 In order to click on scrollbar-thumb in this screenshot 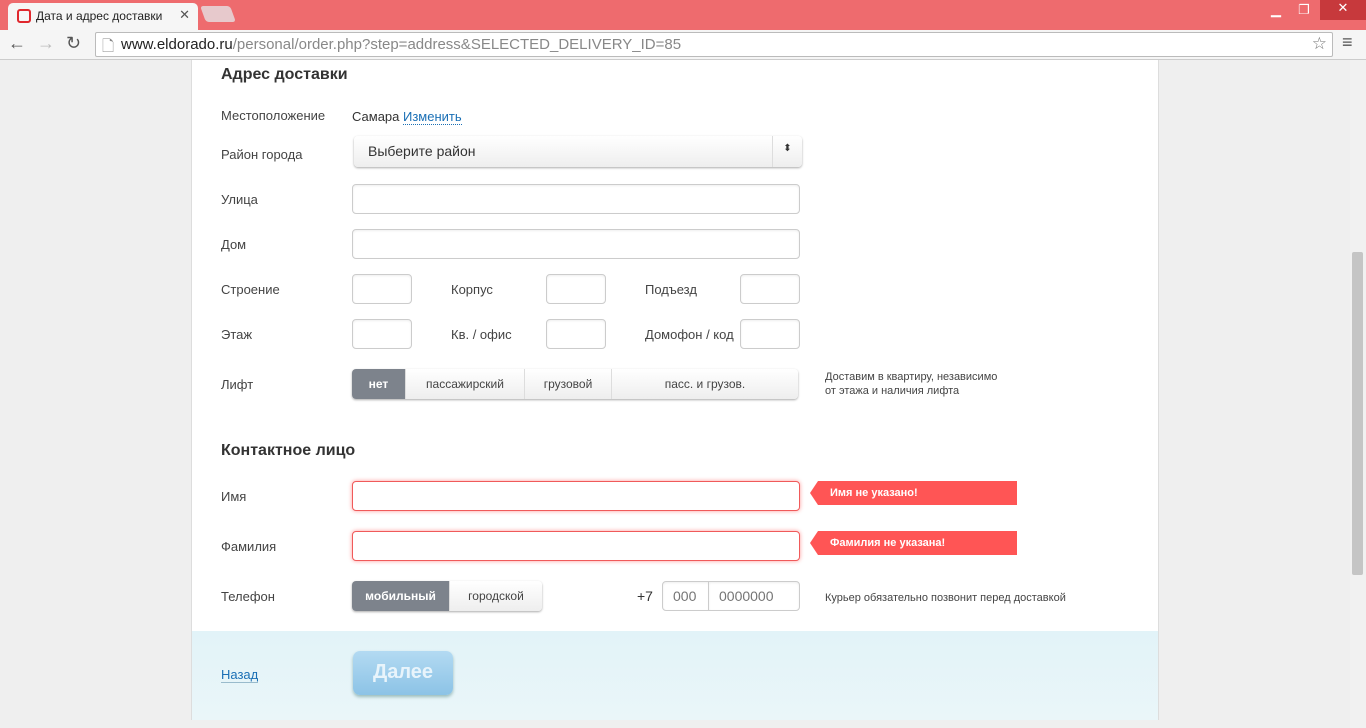, I will do `click(1357, 413)`.